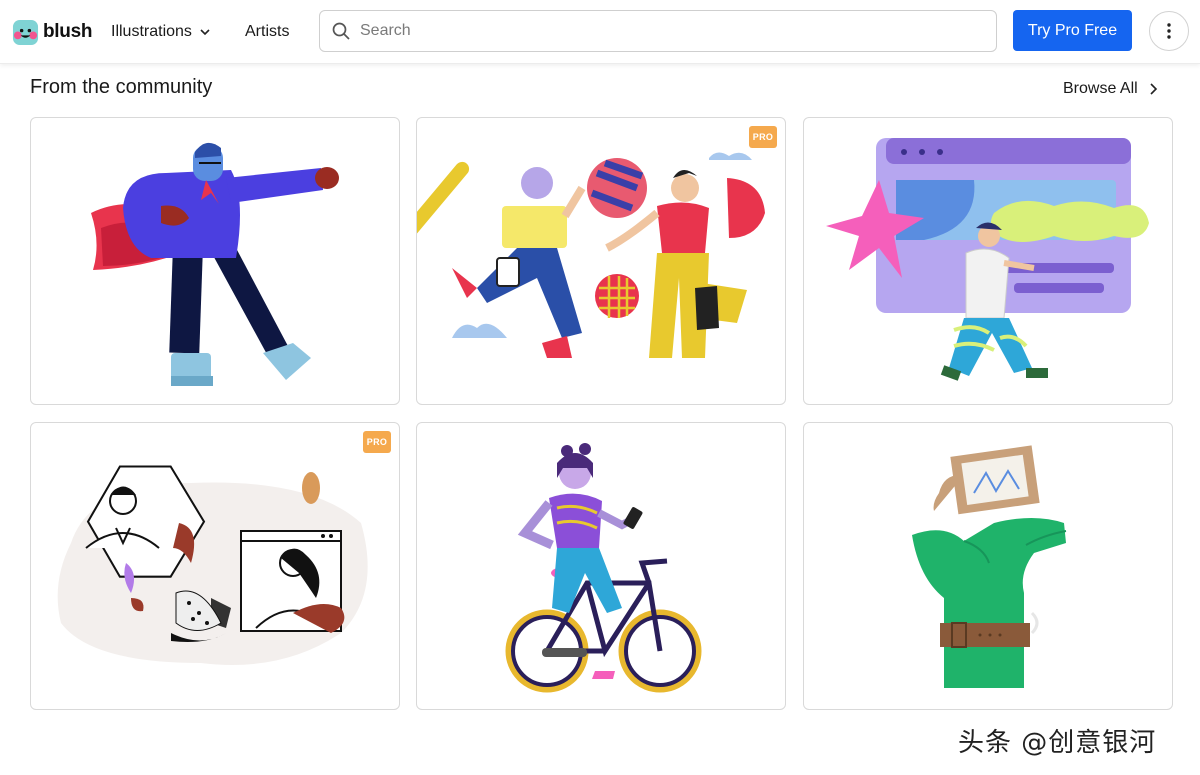 The width and height of the screenshot is (1200, 775). What do you see at coordinates (212, 565) in the screenshot?
I see `yoga-video-call-illustration` at bounding box center [212, 565].